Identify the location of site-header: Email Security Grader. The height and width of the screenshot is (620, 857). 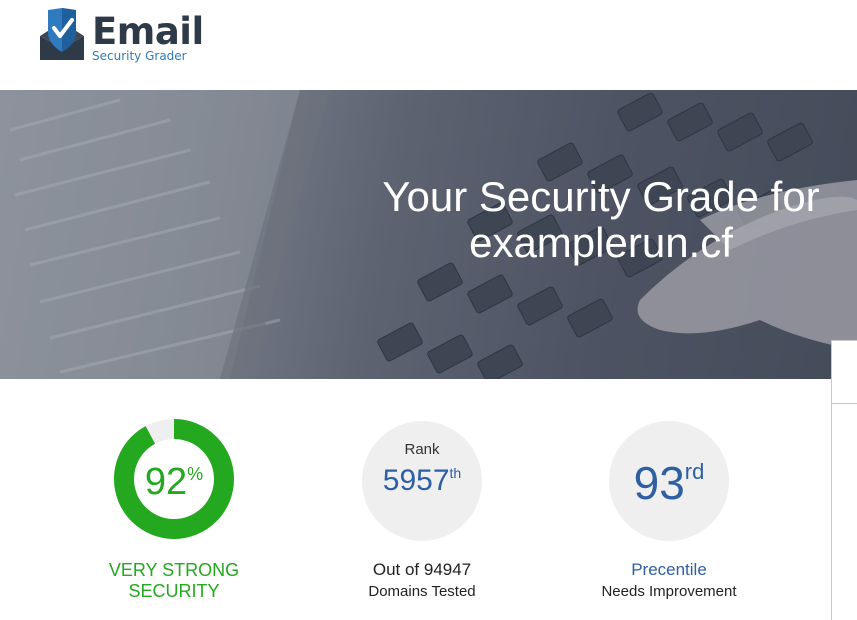
(428, 45).